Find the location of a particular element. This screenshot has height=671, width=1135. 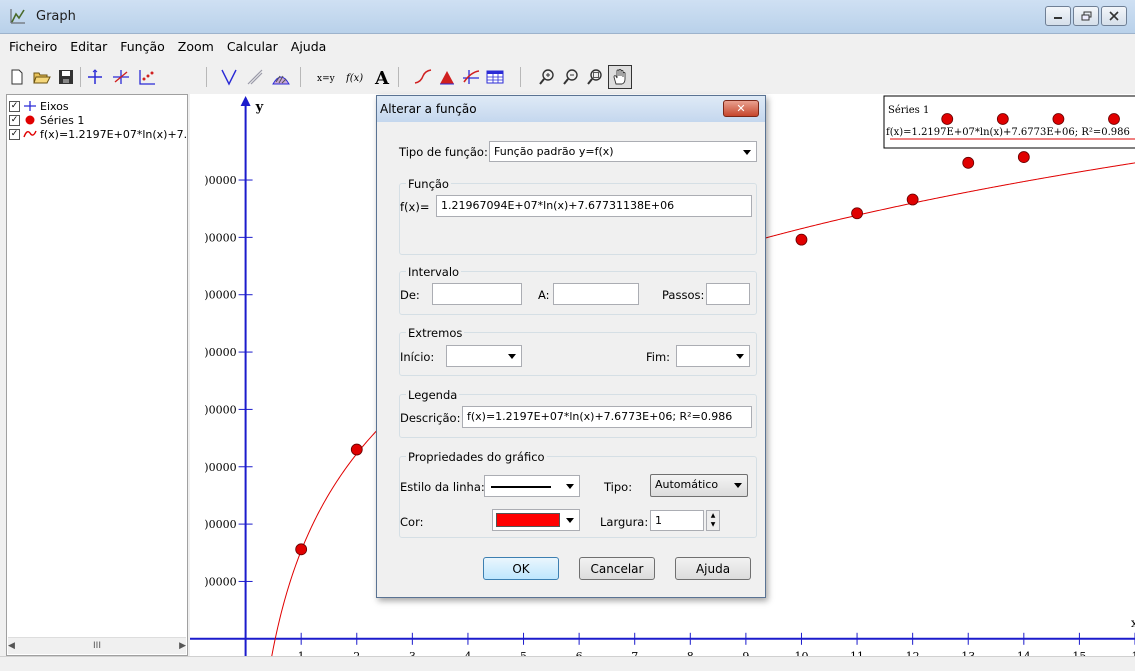

evaluate-icon: f(x) is located at coordinates (357, 77).